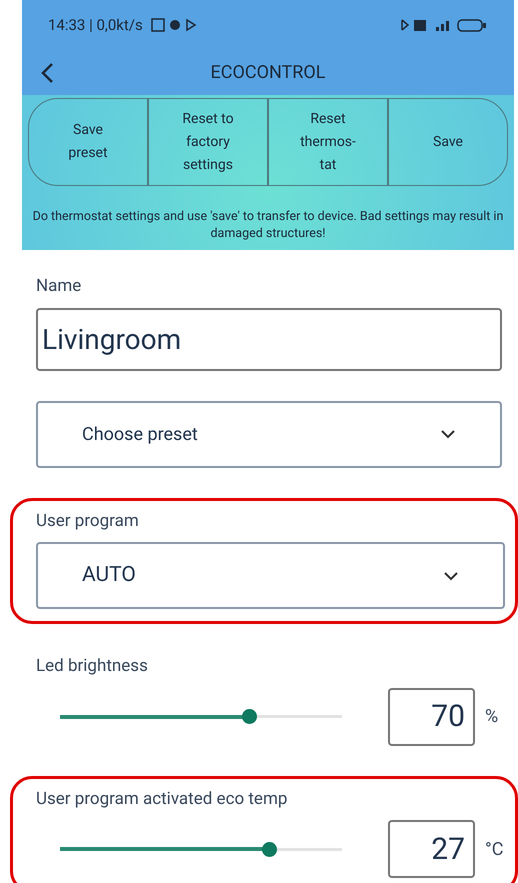 The height and width of the screenshot is (883, 518). Describe the element at coordinates (494, 850) in the screenshot. I see `unit-label: °C` at that location.